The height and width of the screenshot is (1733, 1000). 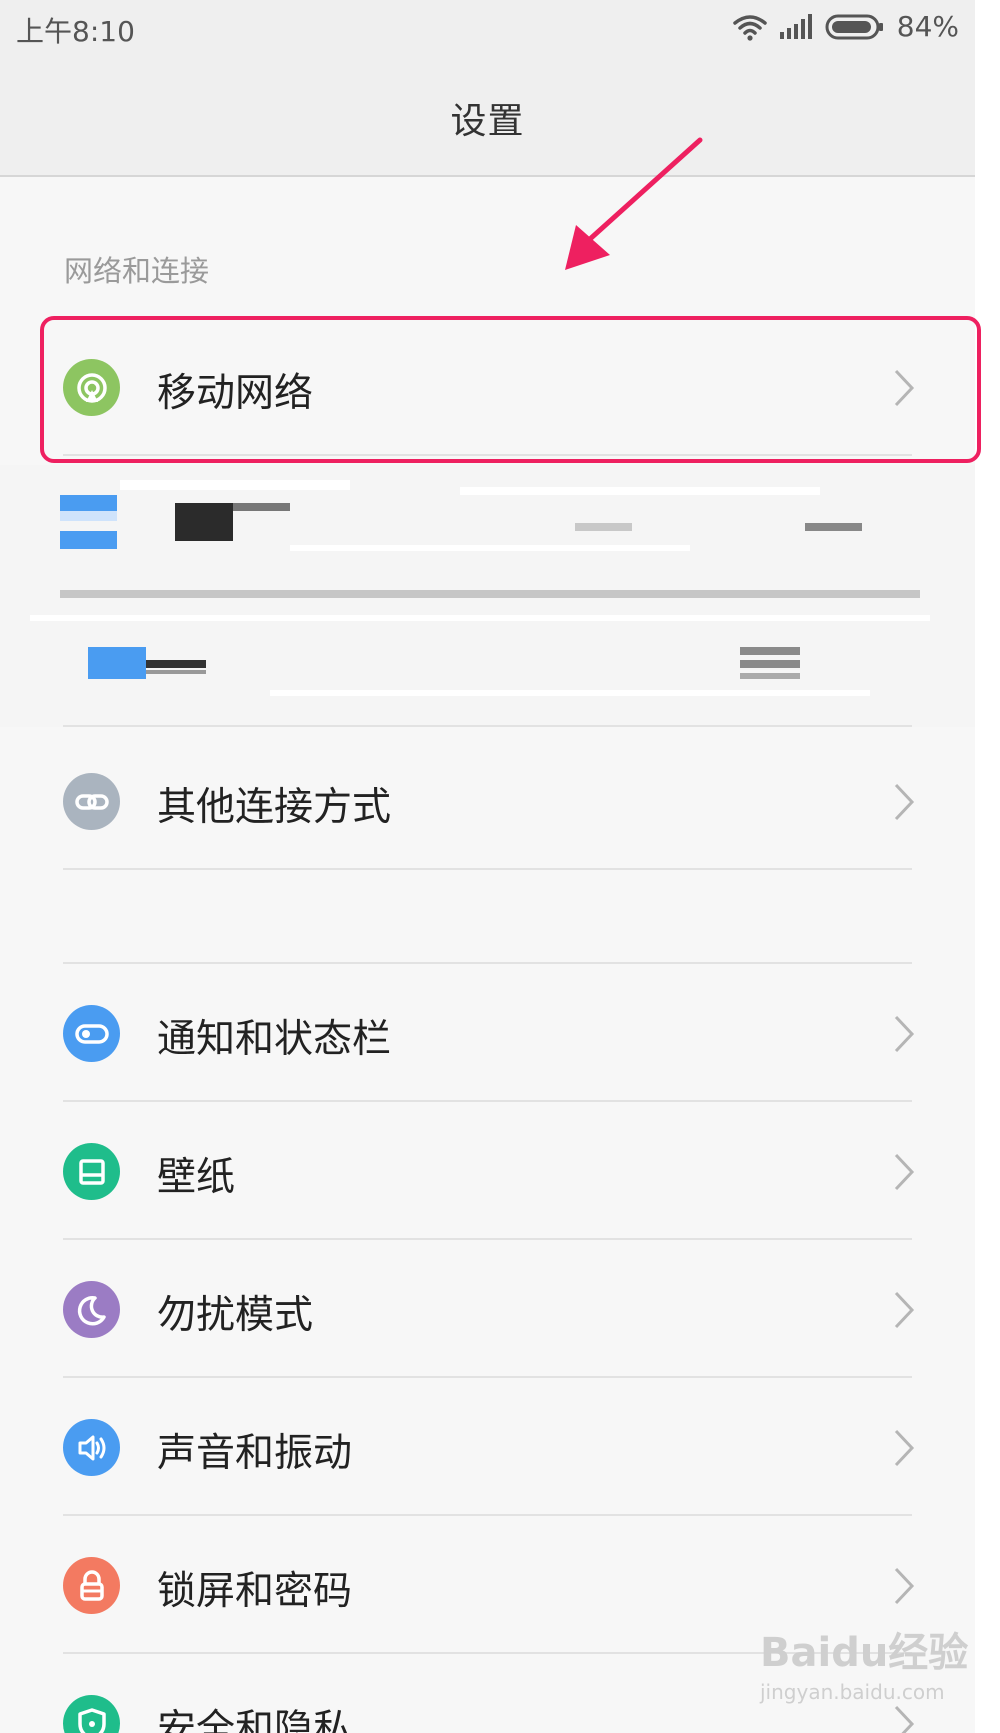 I want to click on watermark-brand: Baidu经验, so click(x=864, y=1653).